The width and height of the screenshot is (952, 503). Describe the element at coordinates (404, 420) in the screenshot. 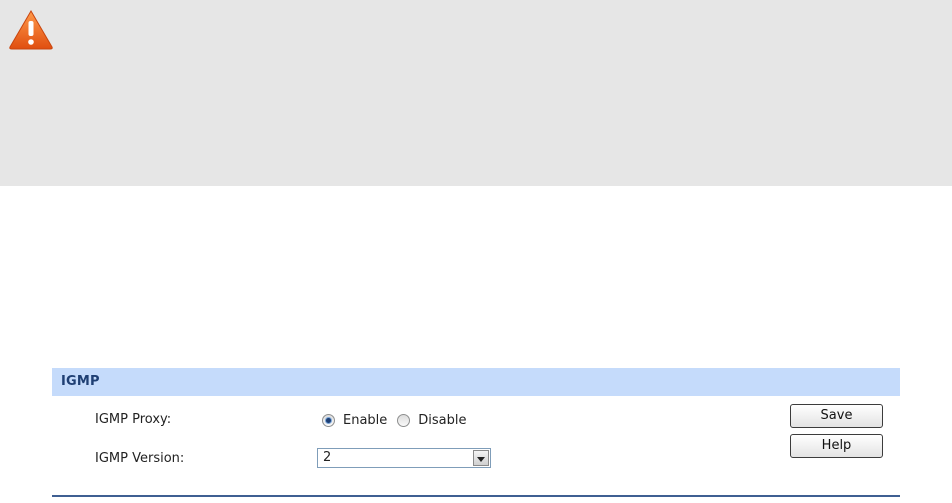

I see `igmp-proxy-disable-radio` at that location.